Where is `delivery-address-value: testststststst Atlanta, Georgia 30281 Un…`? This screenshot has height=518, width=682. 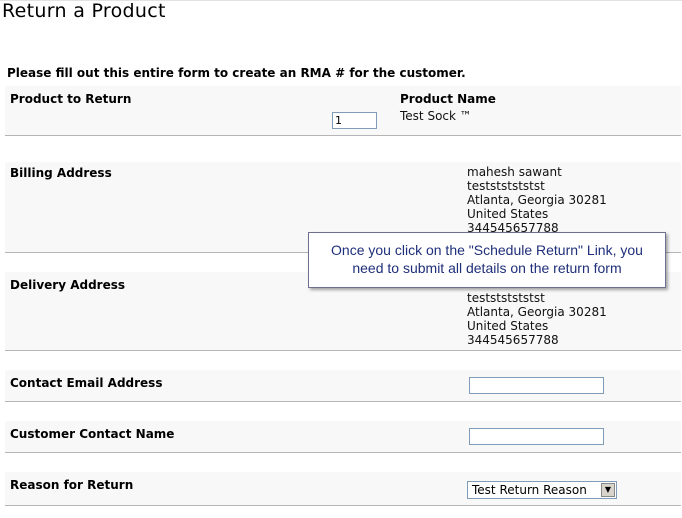 delivery-address-value: testststststst Atlanta, Georgia 30281 Un… is located at coordinates (537, 319).